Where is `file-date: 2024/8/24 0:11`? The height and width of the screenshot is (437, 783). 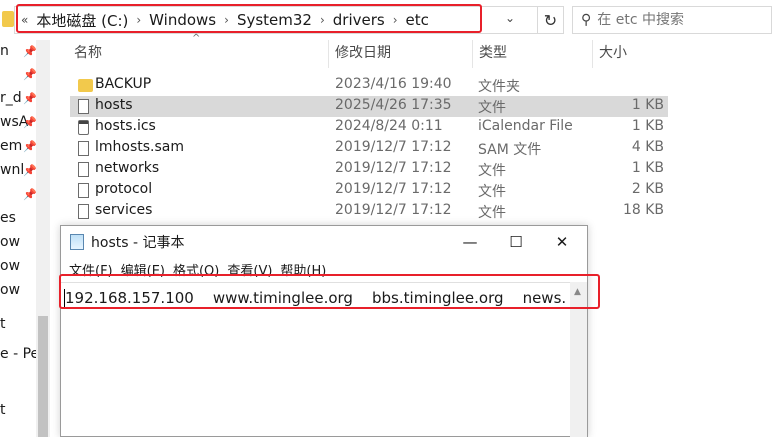 file-date: 2024/8/24 0:11 is located at coordinates (389, 126).